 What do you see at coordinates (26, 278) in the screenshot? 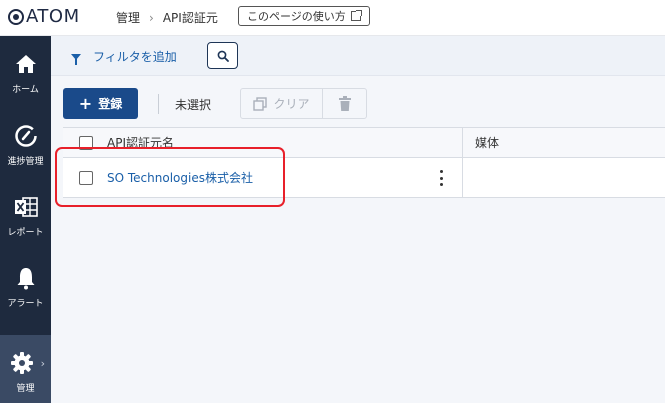
I see `bell-icon` at bounding box center [26, 278].